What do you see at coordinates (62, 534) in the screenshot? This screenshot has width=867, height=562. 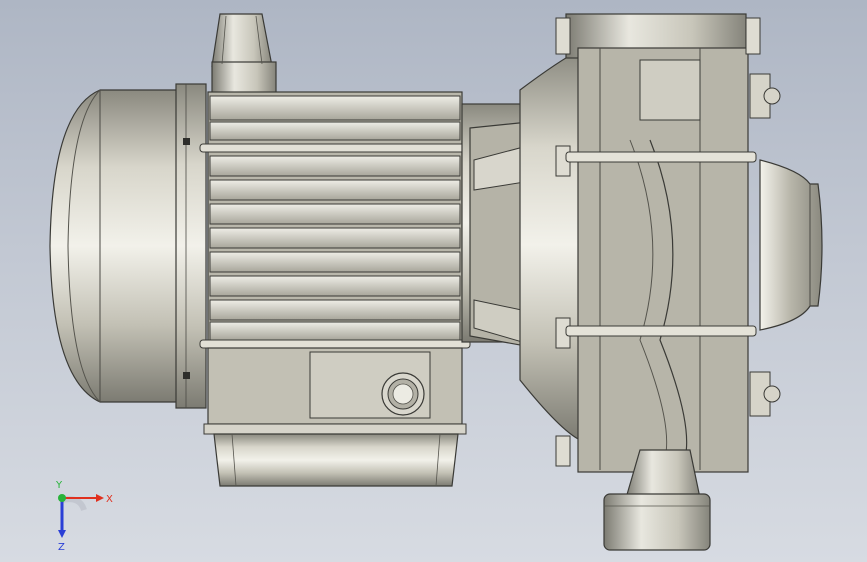 I see `z-axis-arrow` at bounding box center [62, 534].